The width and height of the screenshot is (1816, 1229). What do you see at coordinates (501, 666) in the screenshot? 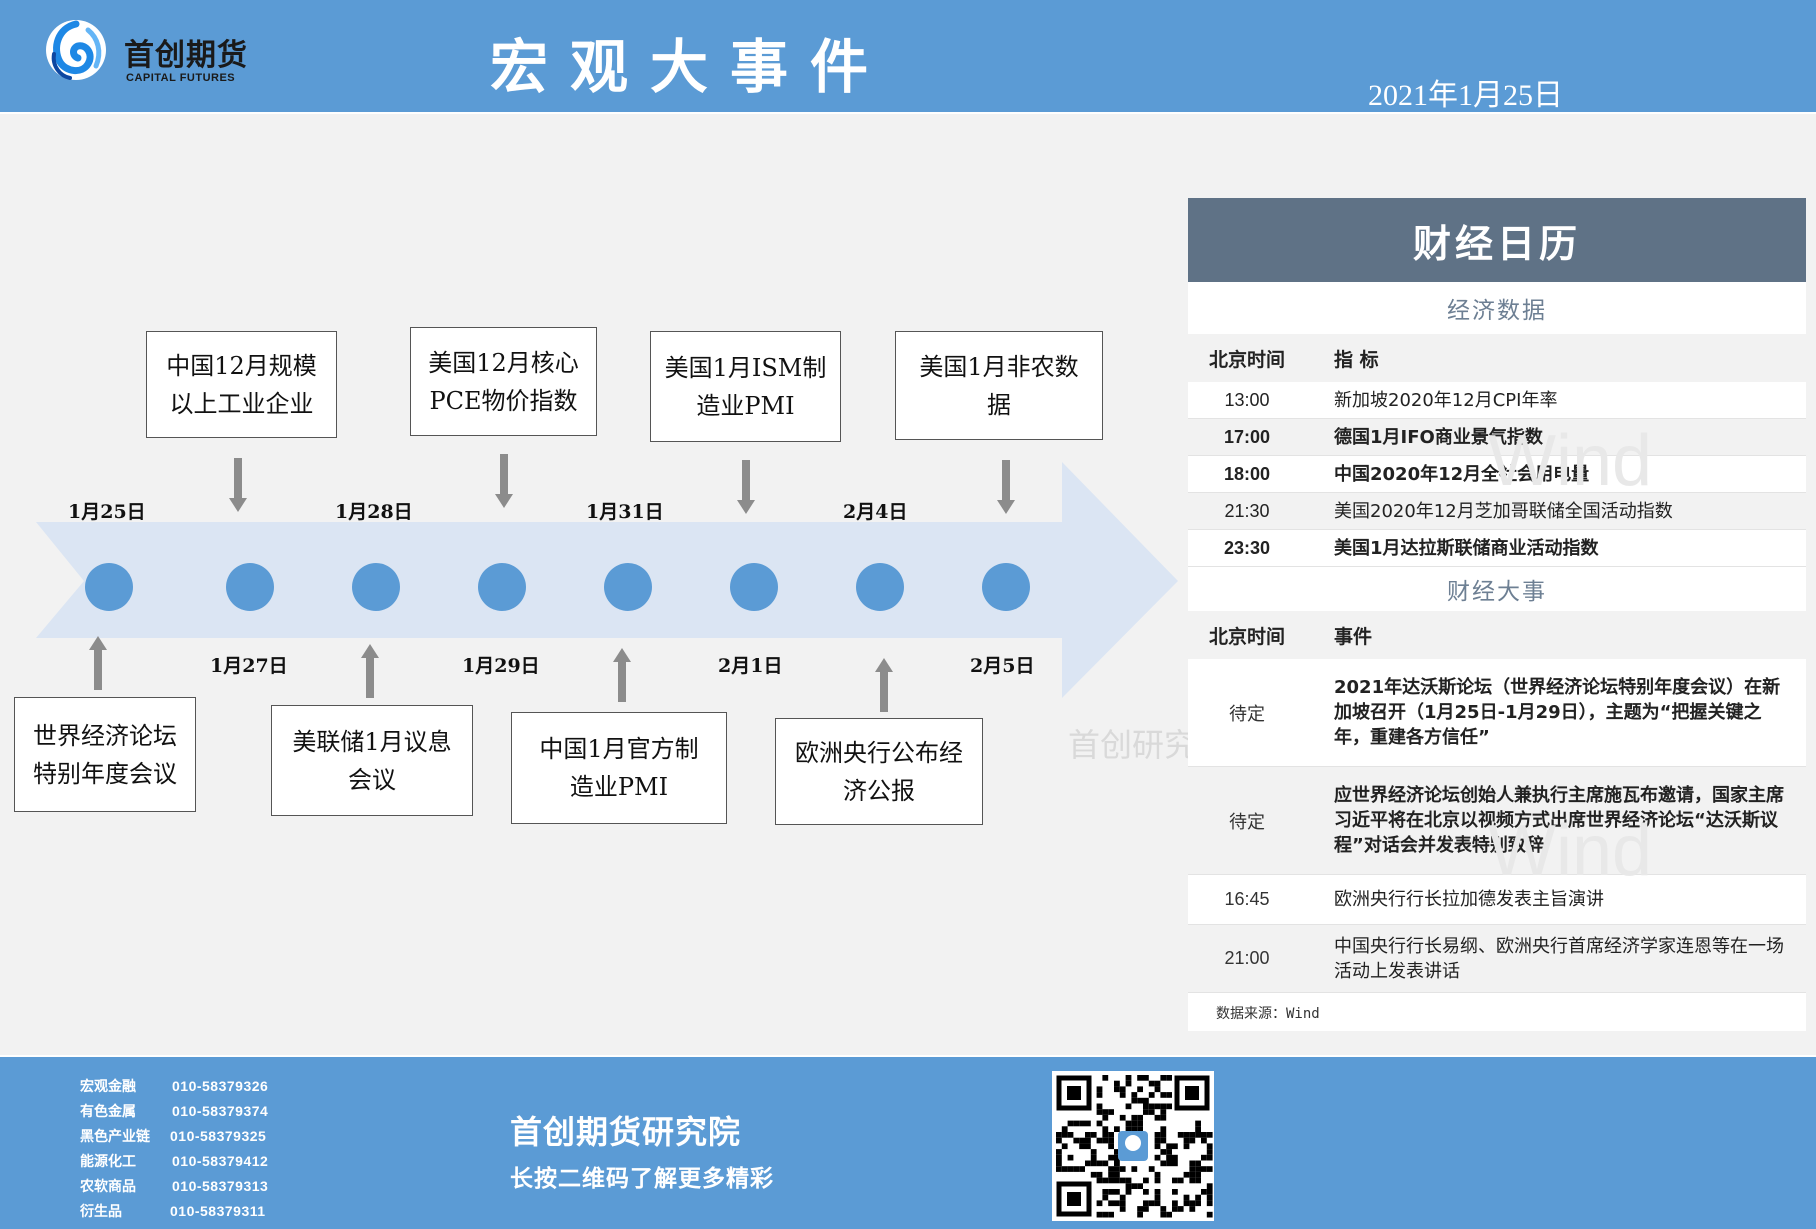
I see `date-label-bottom: 1月29日` at bounding box center [501, 666].